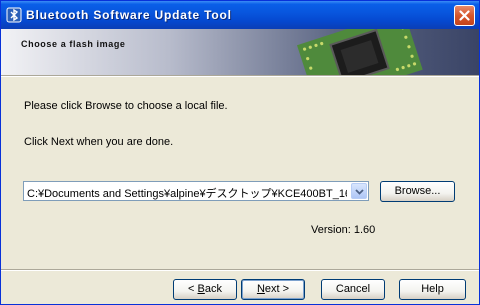 The image size is (480, 305). Describe the element at coordinates (99, 142) in the screenshot. I see `next-instruction: Click Next when you are done.` at that location.